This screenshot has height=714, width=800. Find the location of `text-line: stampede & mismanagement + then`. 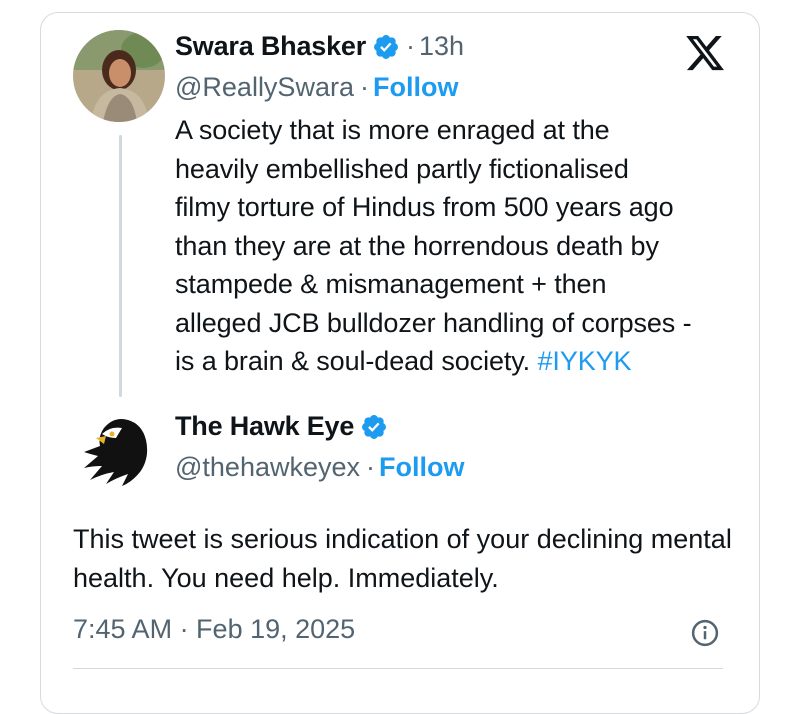

text-line: stampede & mismanagement + then is located at coordinates (391, 284).